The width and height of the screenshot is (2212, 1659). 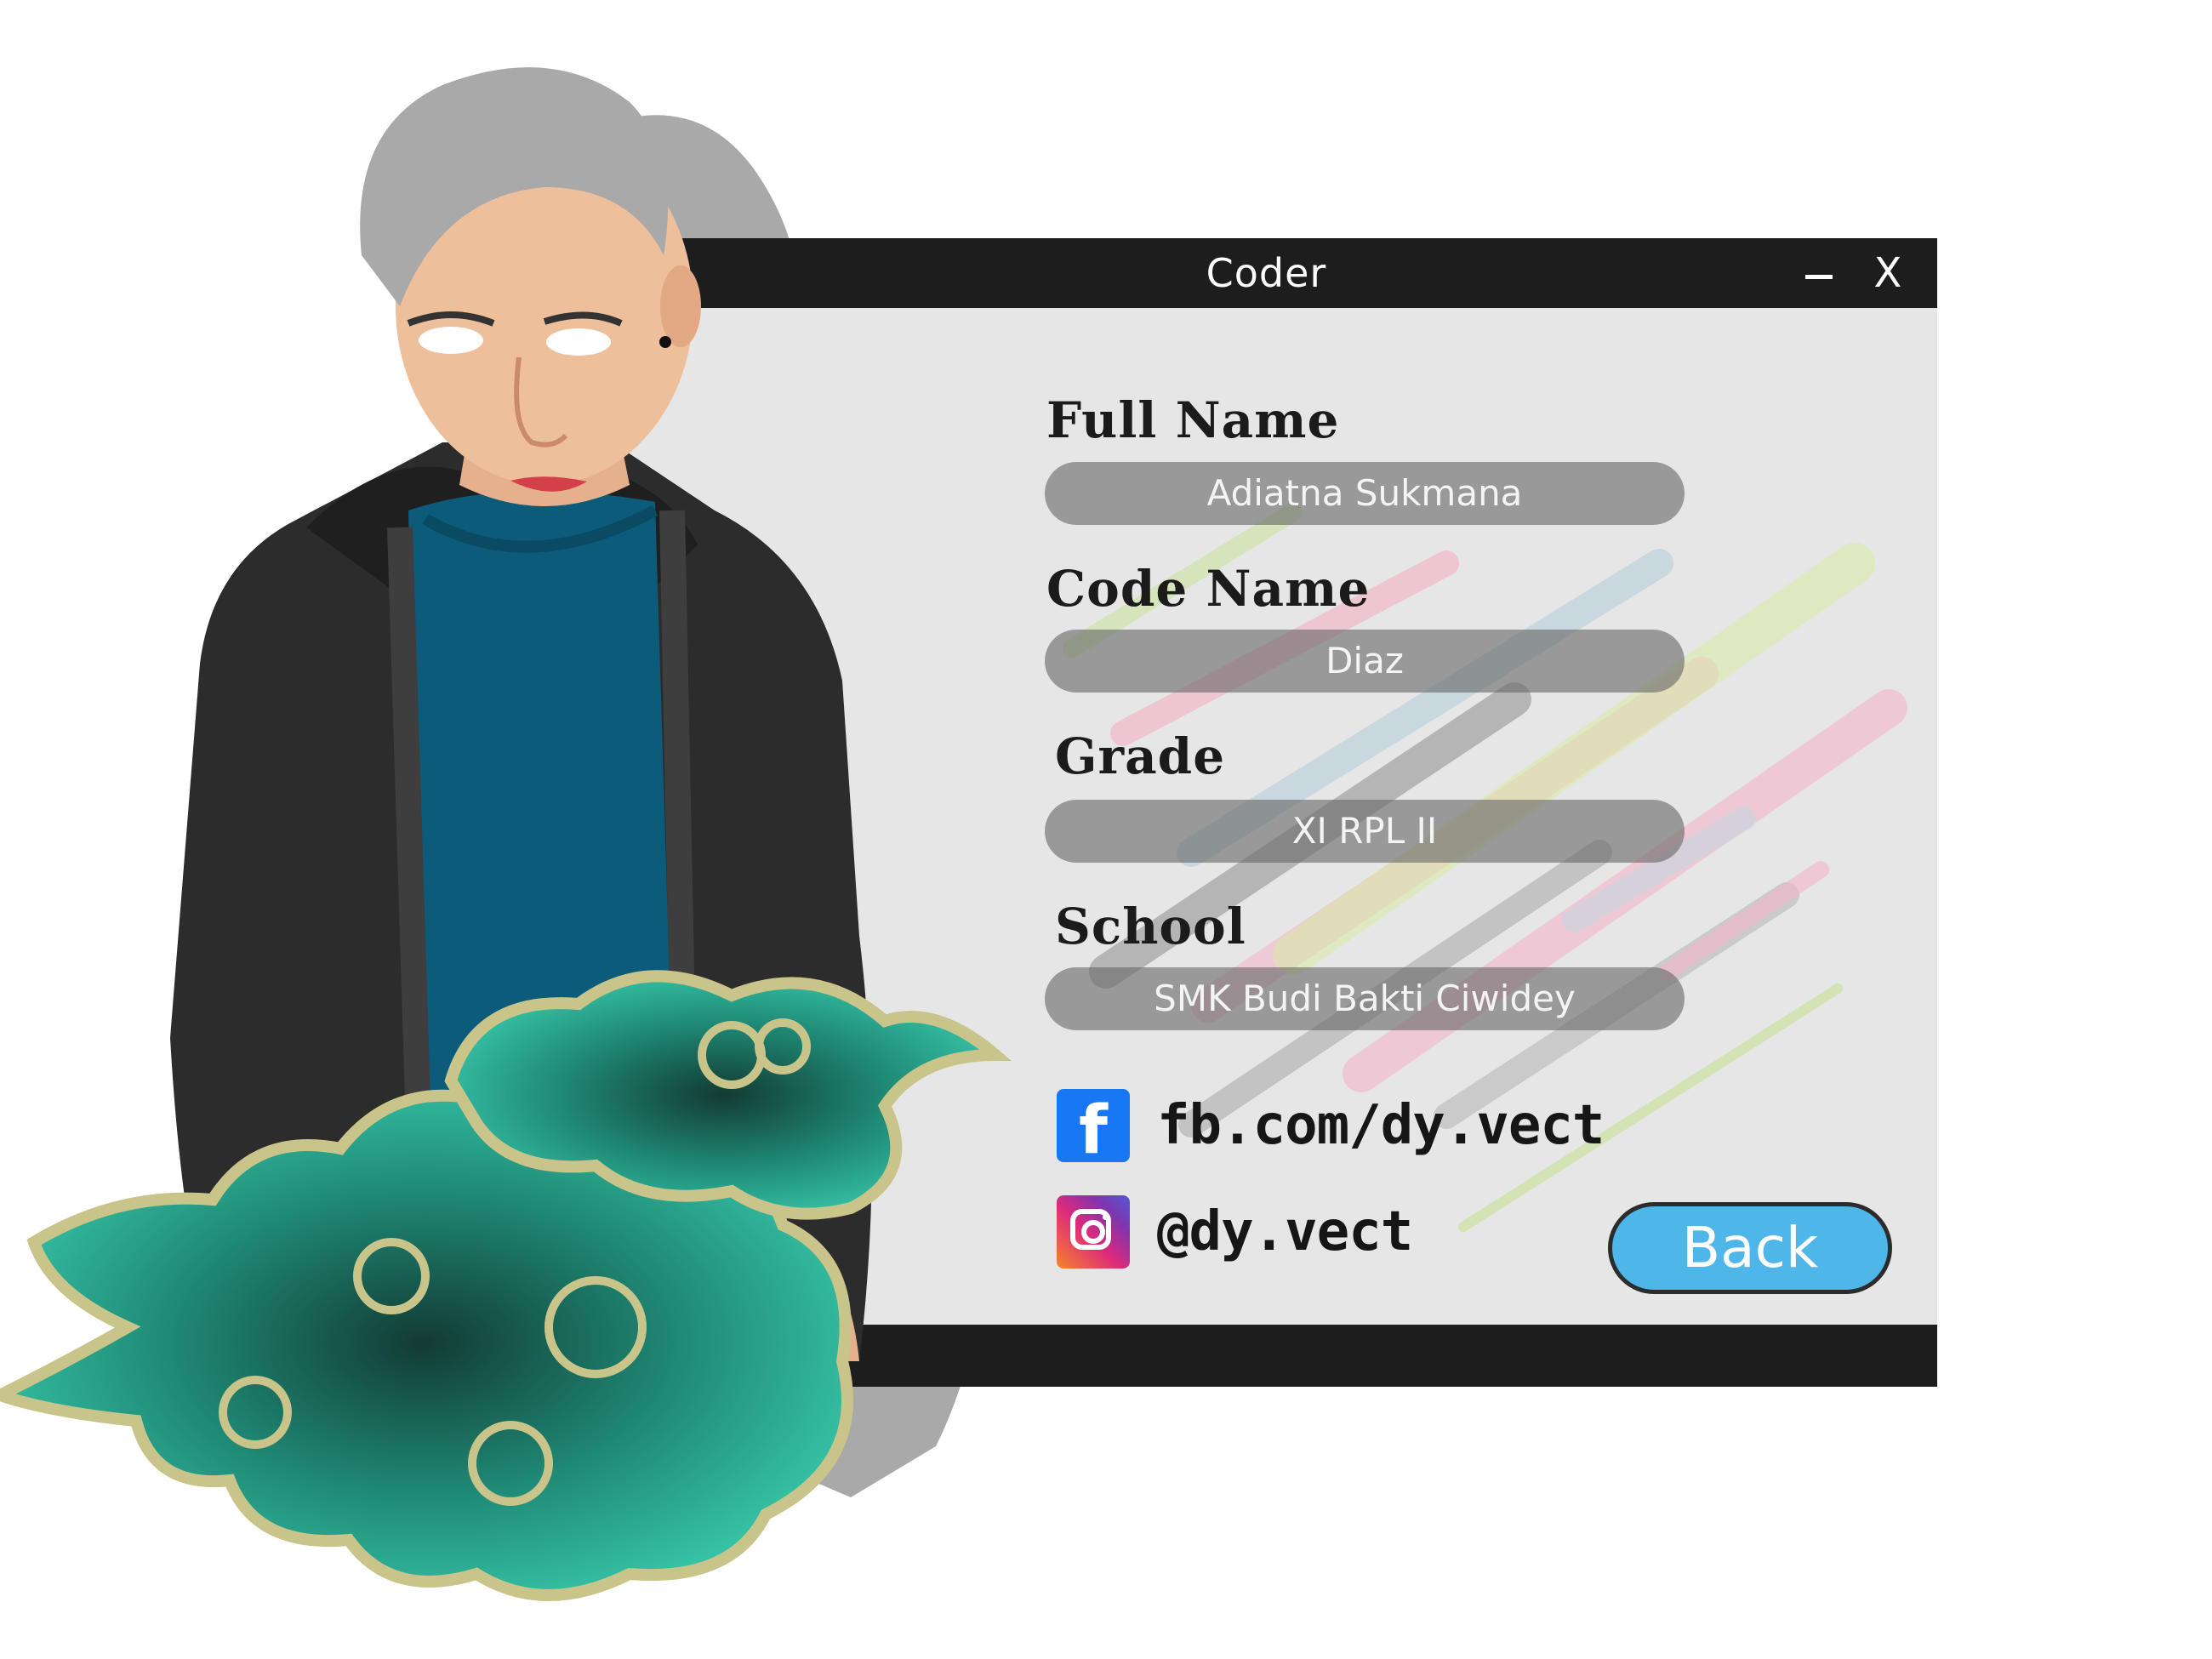 What do you see at coordinates (1208, 589) in the screenshot?
I see `code-name-label: Code Name` at bounding box center [1208, 589].